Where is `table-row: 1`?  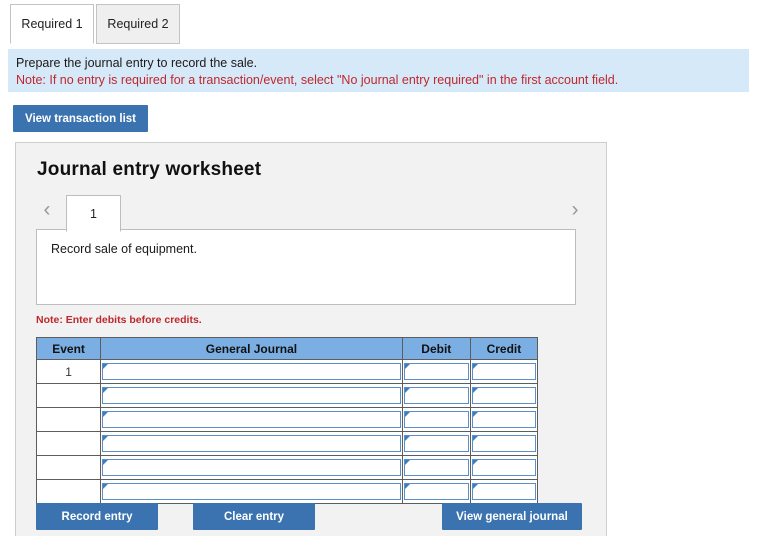
table-row: 1 is located at coordinates (287, 371).